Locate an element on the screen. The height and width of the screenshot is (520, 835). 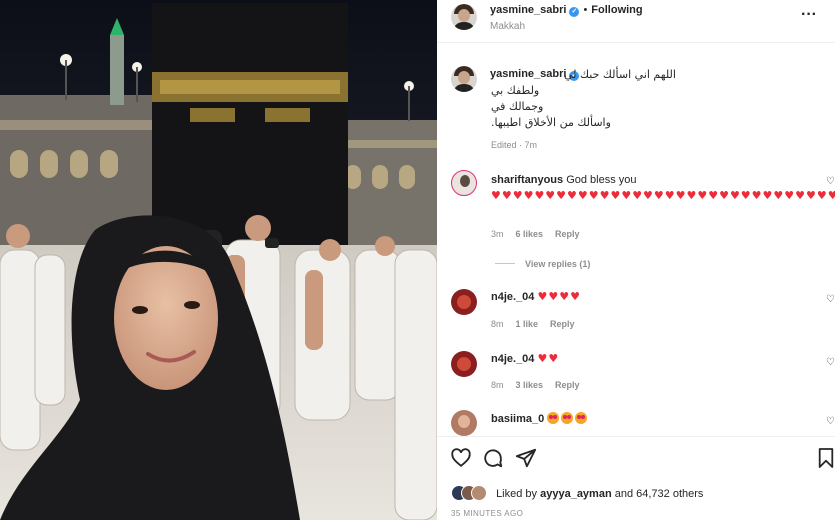
comment-body: basiima_0 is located at coordinates (540, 418).